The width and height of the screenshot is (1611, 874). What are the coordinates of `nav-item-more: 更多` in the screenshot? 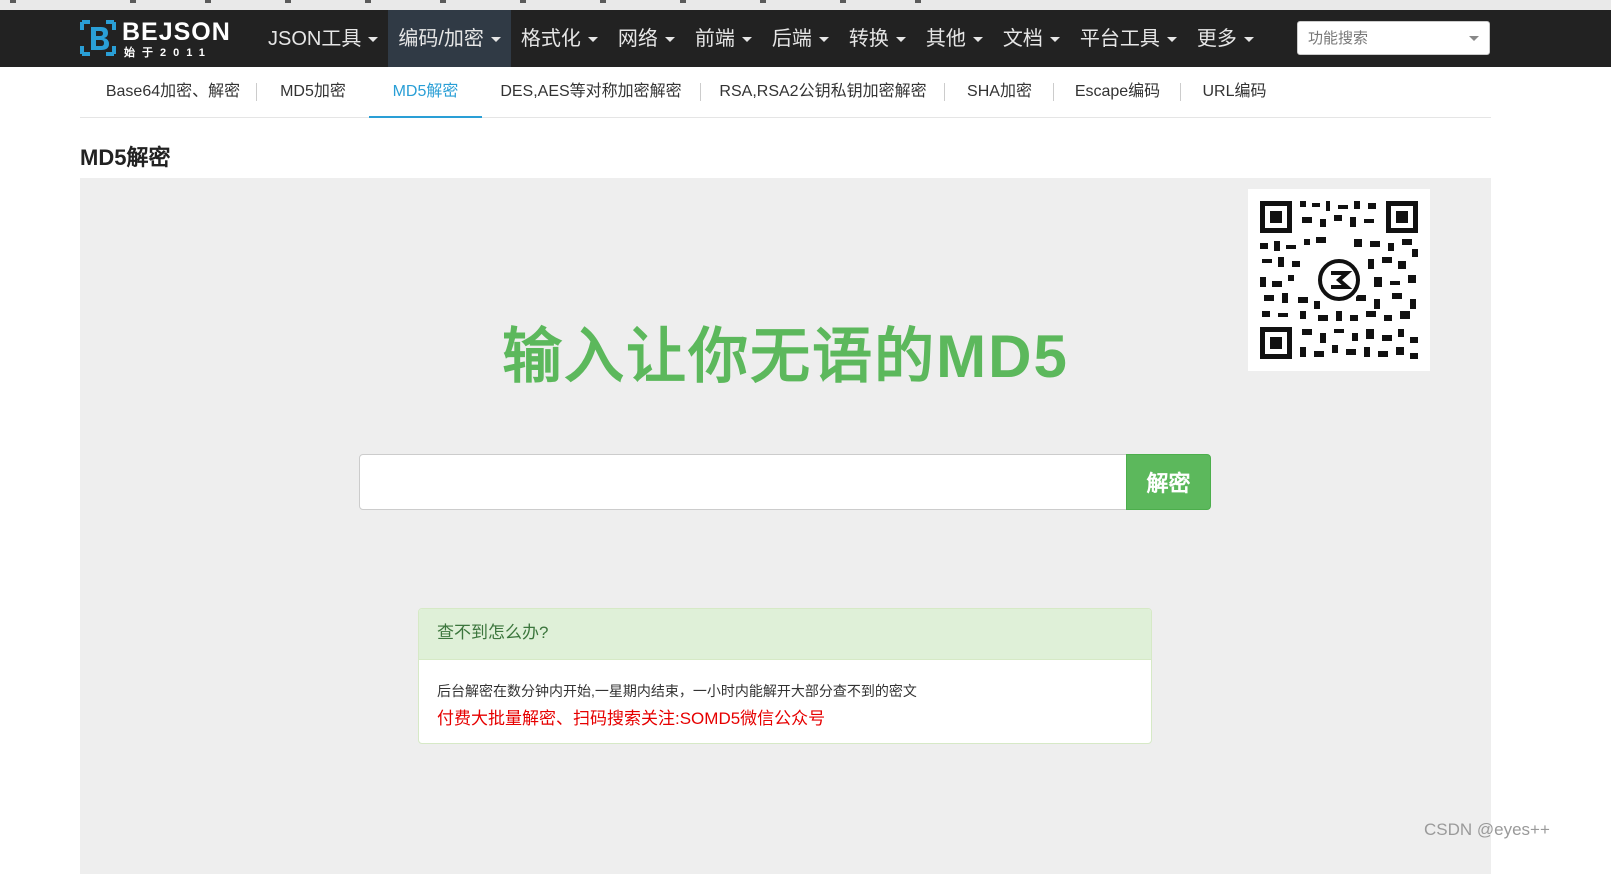 It's located at (1225, 38).